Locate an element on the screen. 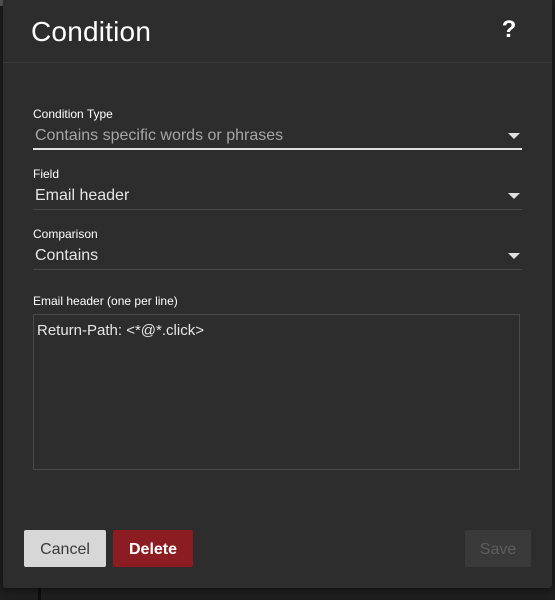 The height and width of the screenshot is (600, 555). cancel-button: Cancel is located at coordinates (65, 548).